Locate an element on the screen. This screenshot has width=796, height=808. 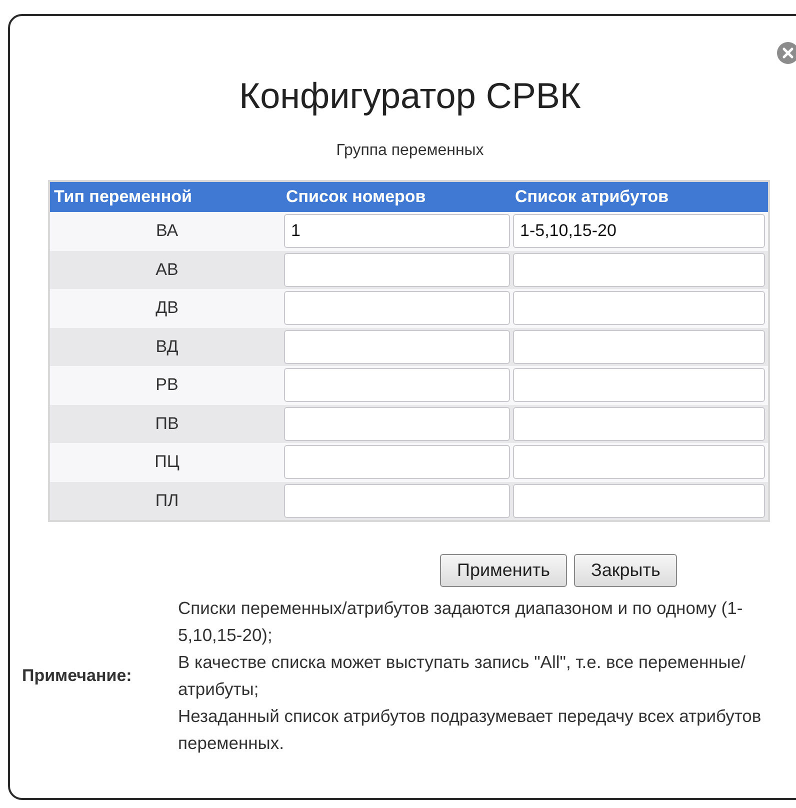
note-label: Примечание: is located at coordinates (77, 676).